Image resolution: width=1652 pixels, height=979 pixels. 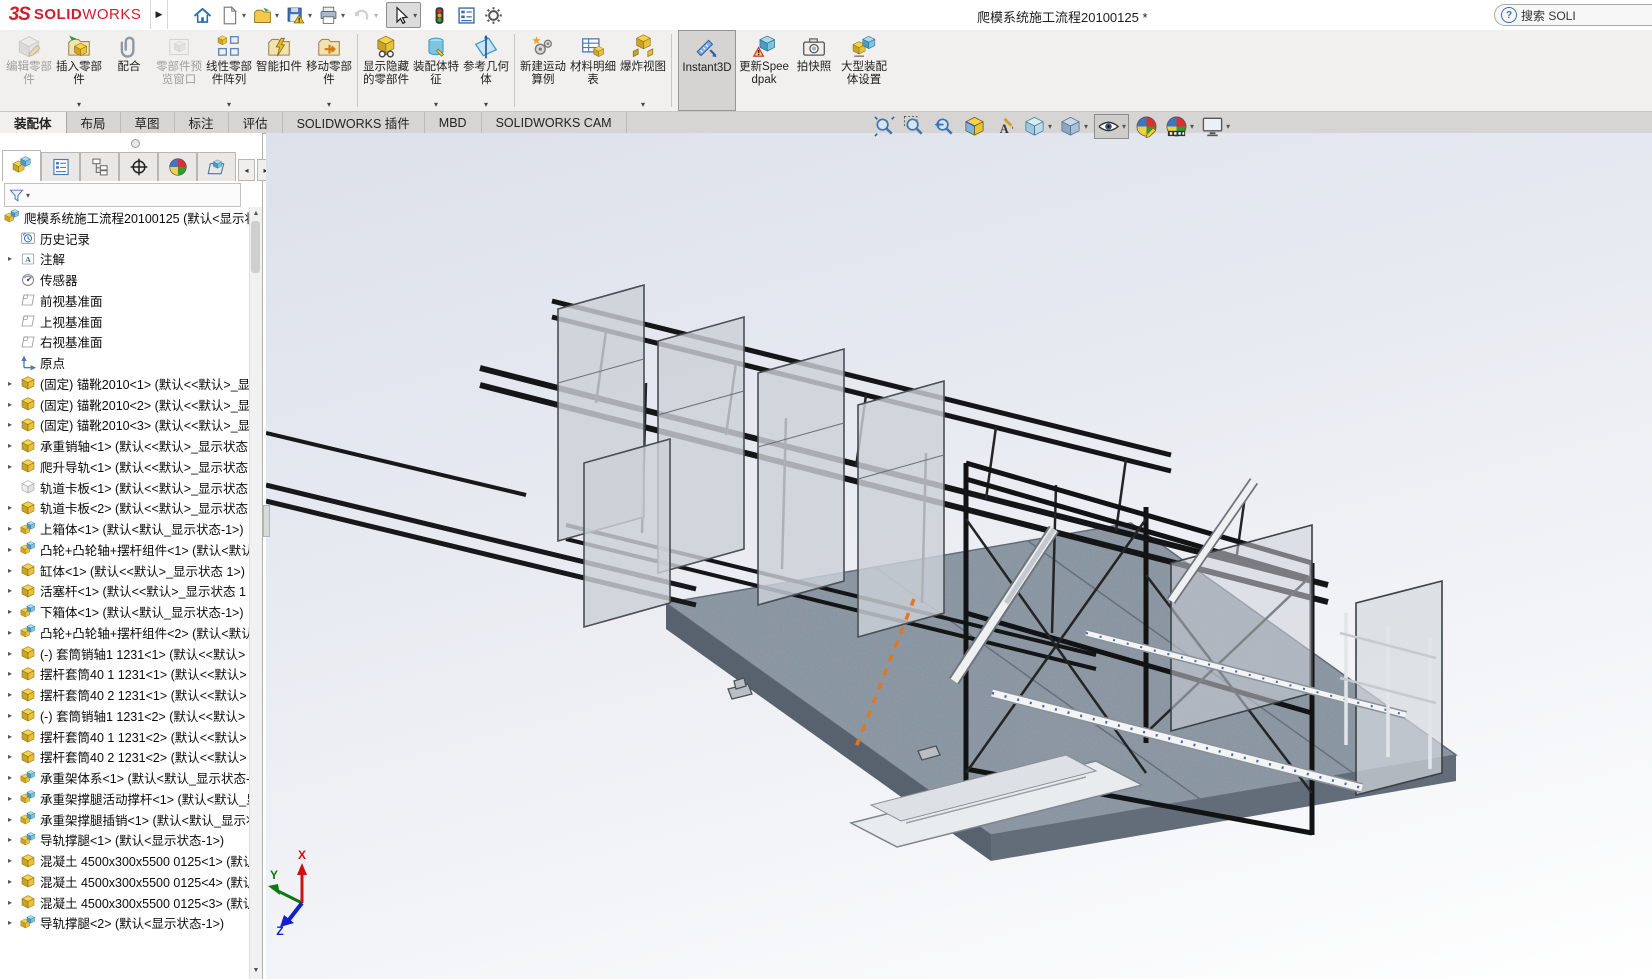 What do you see at coordinates (125, 549) in the screenshot?
I see `tree-item: ▸ 凸轮+凸轮轴+摆杆组件<1> (默认<默认` at bounding box center [125, 549].